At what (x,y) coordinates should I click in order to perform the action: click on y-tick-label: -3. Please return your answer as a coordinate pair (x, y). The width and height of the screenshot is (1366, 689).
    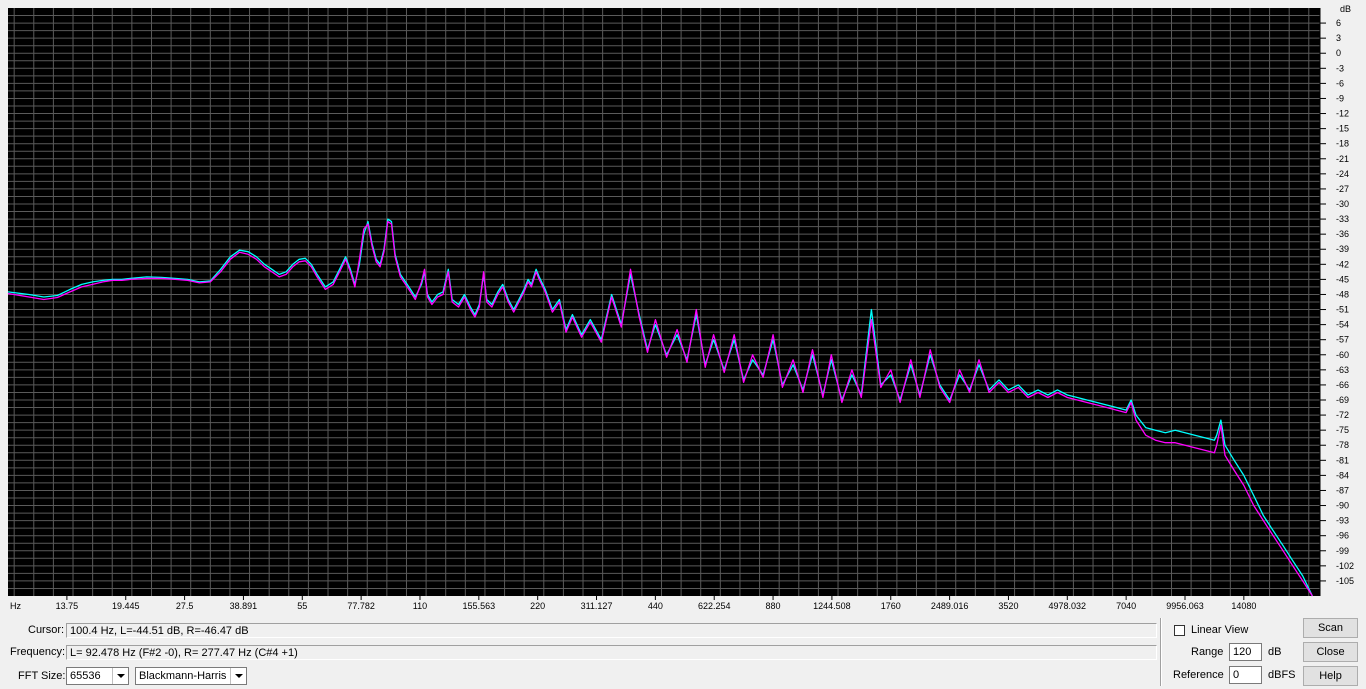
    Looking at the image, I should click on (1340, 68).